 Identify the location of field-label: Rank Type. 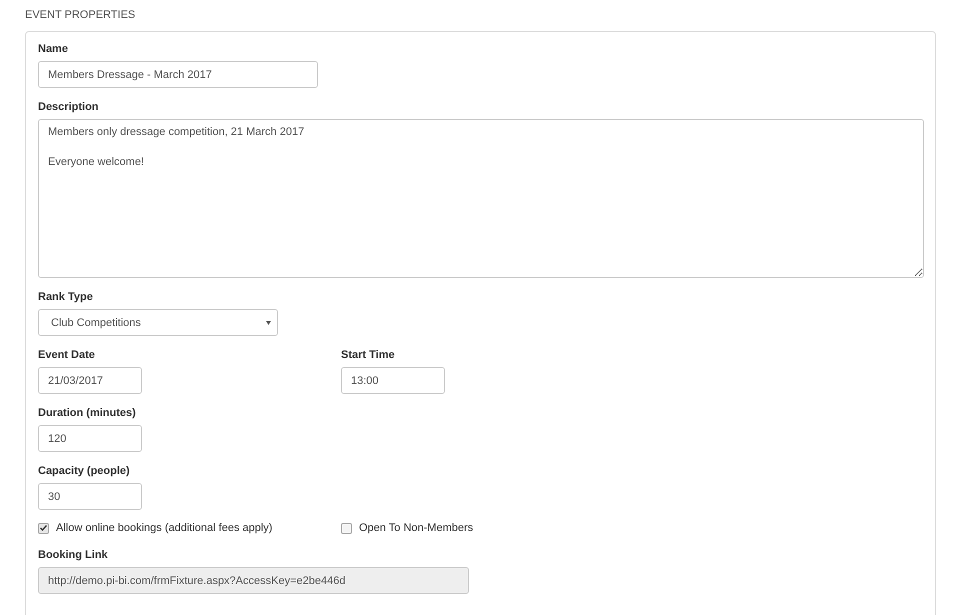
(66, 297).